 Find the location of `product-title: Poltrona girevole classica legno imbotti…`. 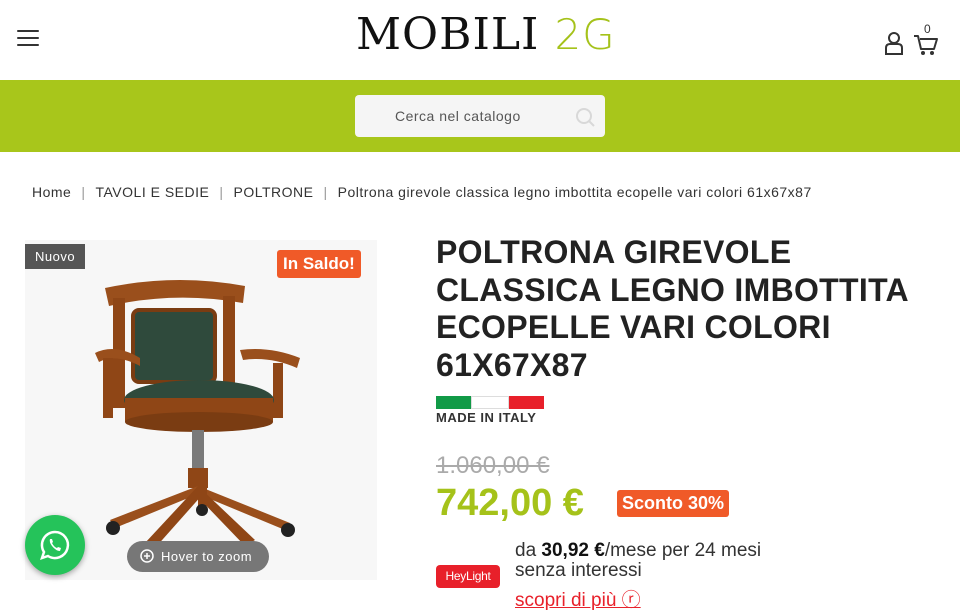

product-title: Poltrona girevole classica legno imbotti… is located at coordinates (672, 308).